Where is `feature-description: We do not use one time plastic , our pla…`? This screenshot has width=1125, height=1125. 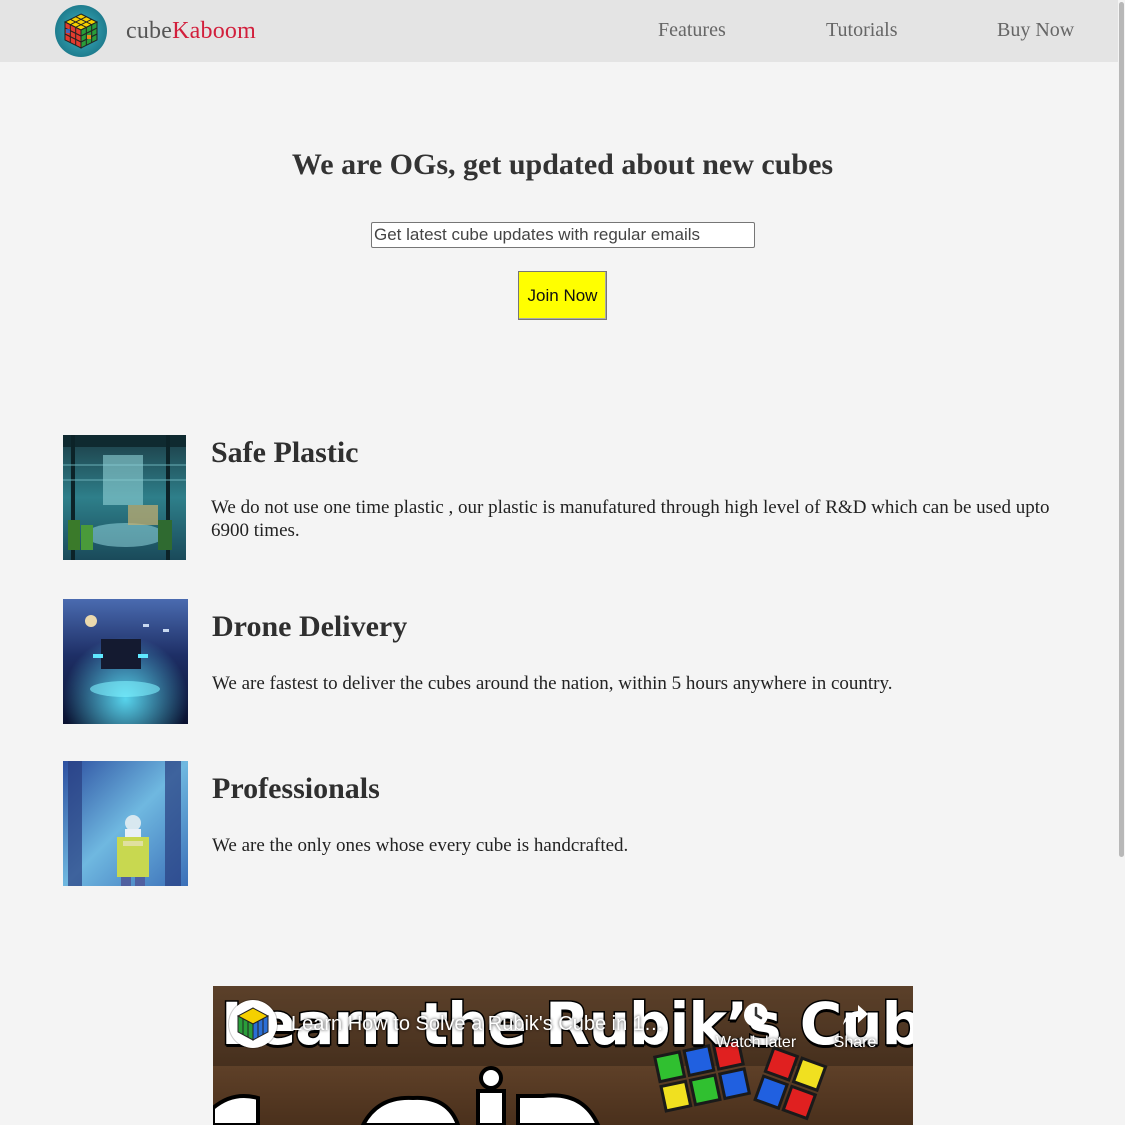 feature-description: We do not use one time plastic , our pla… is located at coordinates (630, 519).